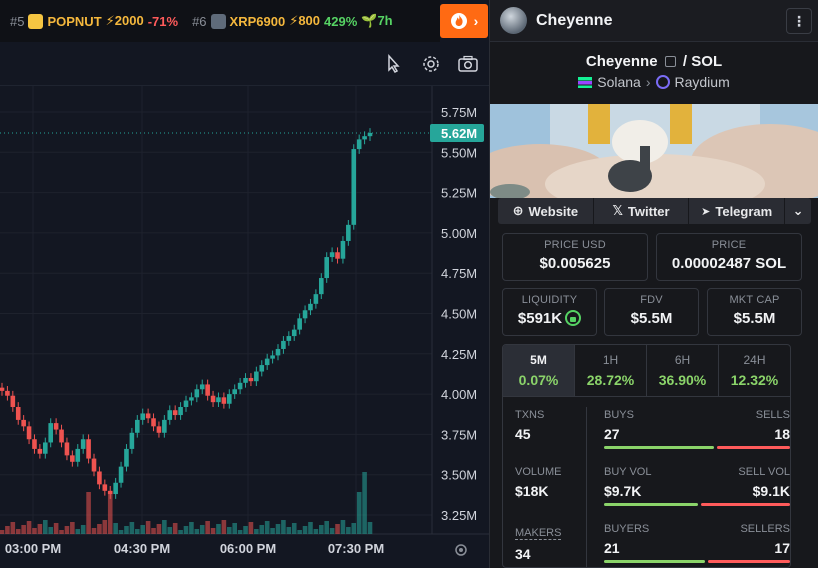  I want to click on price-axis-label: 4.75M, so click(459, 273).